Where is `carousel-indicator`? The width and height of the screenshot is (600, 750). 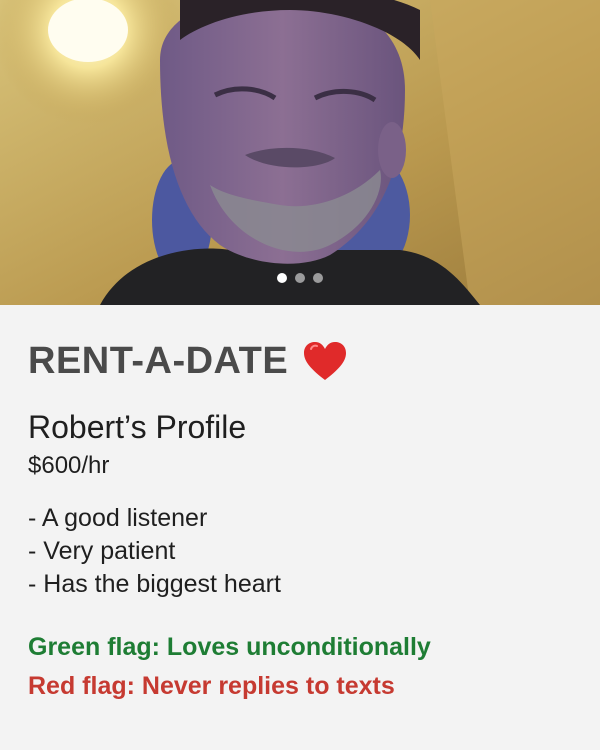
carousel-indicator is located at coordinates (300, 278).